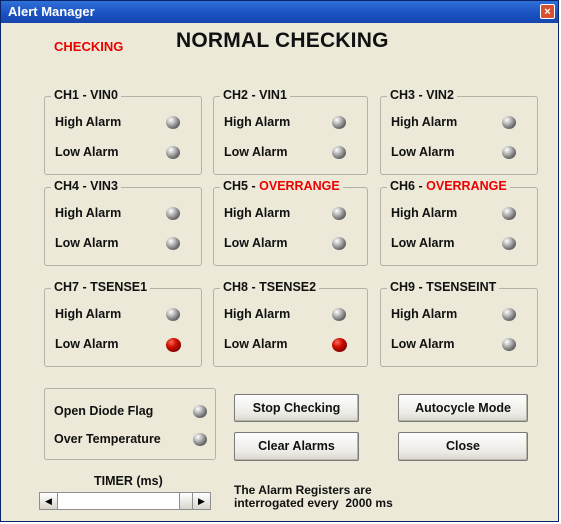 The height and width of the screenshot is (524, 561). Describe the element at coordinates (239, 186) in the screenshot. I see `channel-name: CH5 -` at that location.